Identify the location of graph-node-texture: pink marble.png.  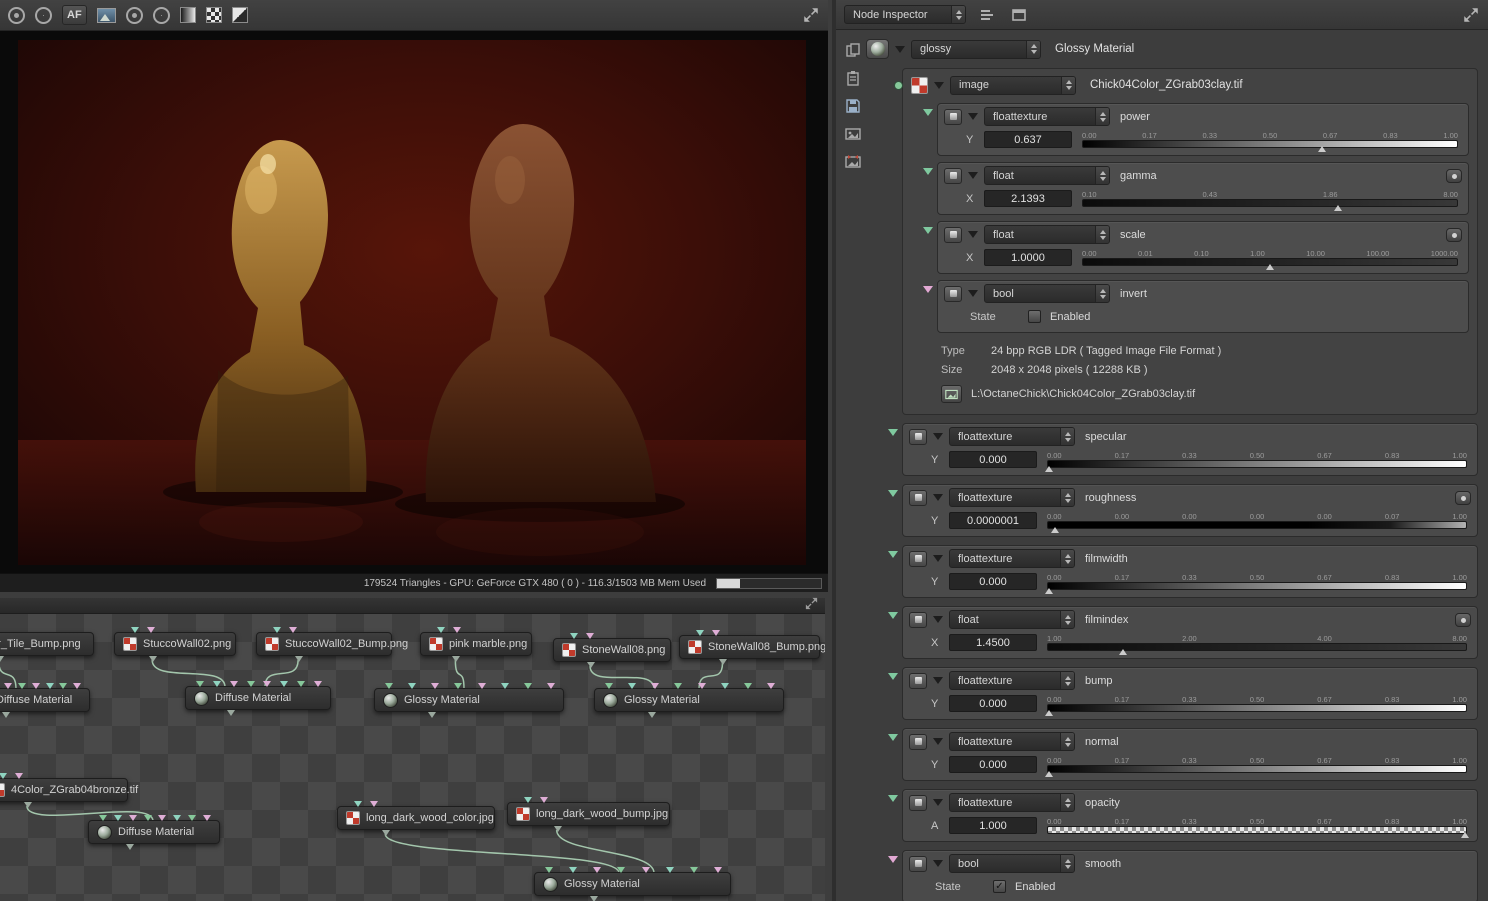
(476, 644).